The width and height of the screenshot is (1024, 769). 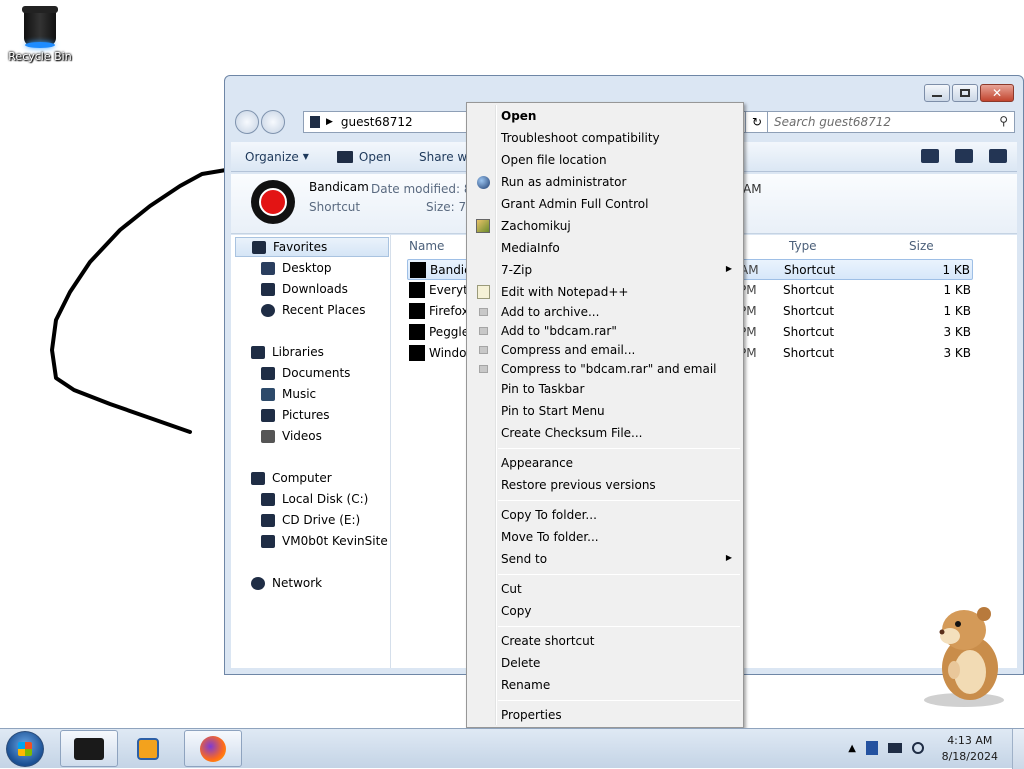 I want to click on menu-item-pin-start: Pin to Start Menu, so click(x=605, y=411).